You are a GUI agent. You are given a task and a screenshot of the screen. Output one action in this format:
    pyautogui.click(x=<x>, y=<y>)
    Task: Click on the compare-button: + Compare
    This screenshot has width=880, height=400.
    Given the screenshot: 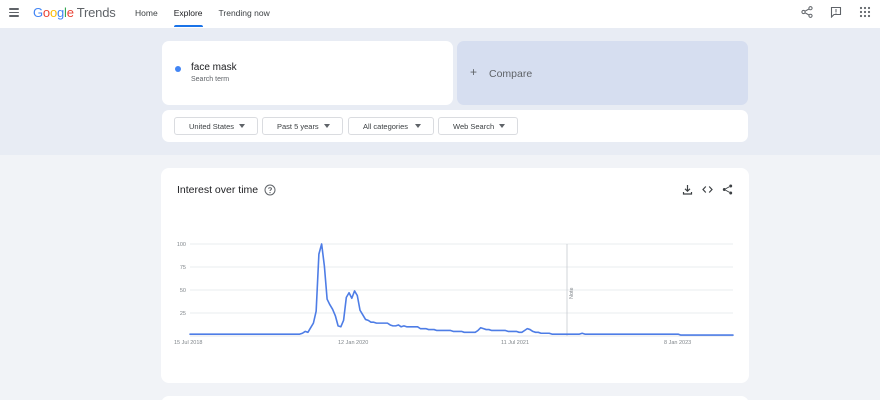 What is the action you would take?
    pyautogui.click(x=602, y=73)
    